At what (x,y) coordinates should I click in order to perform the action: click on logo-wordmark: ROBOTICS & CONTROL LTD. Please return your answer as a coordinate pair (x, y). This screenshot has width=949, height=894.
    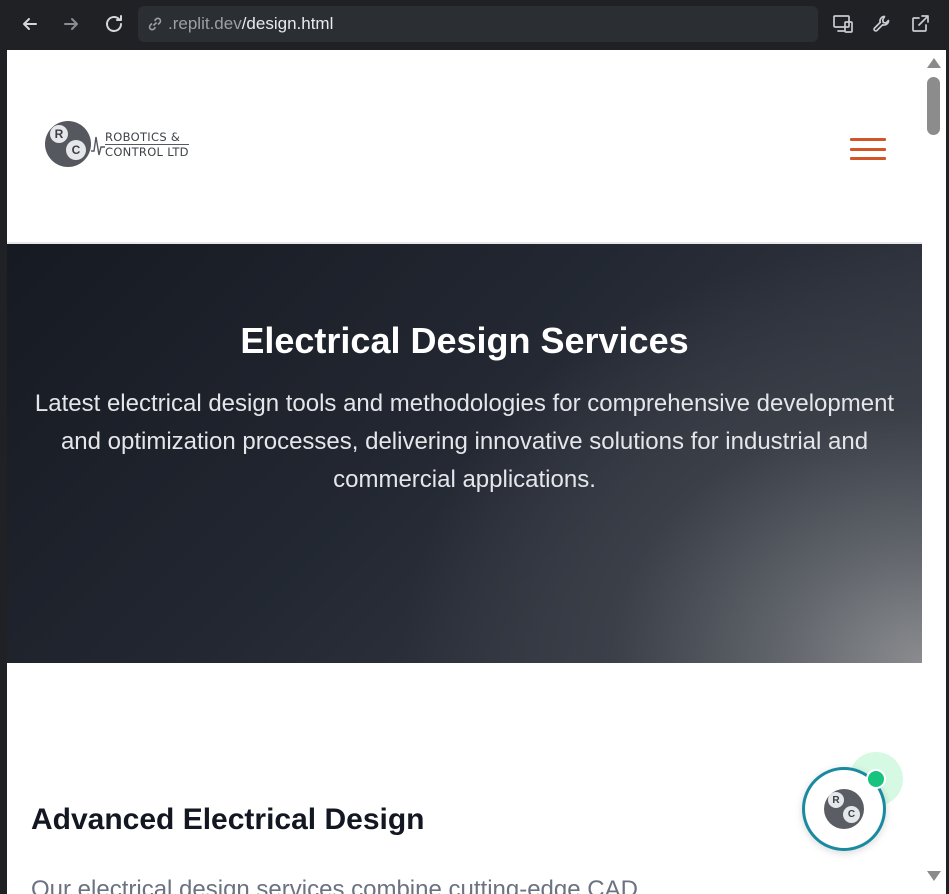
    Looking at the image, I should click on (147, 144).